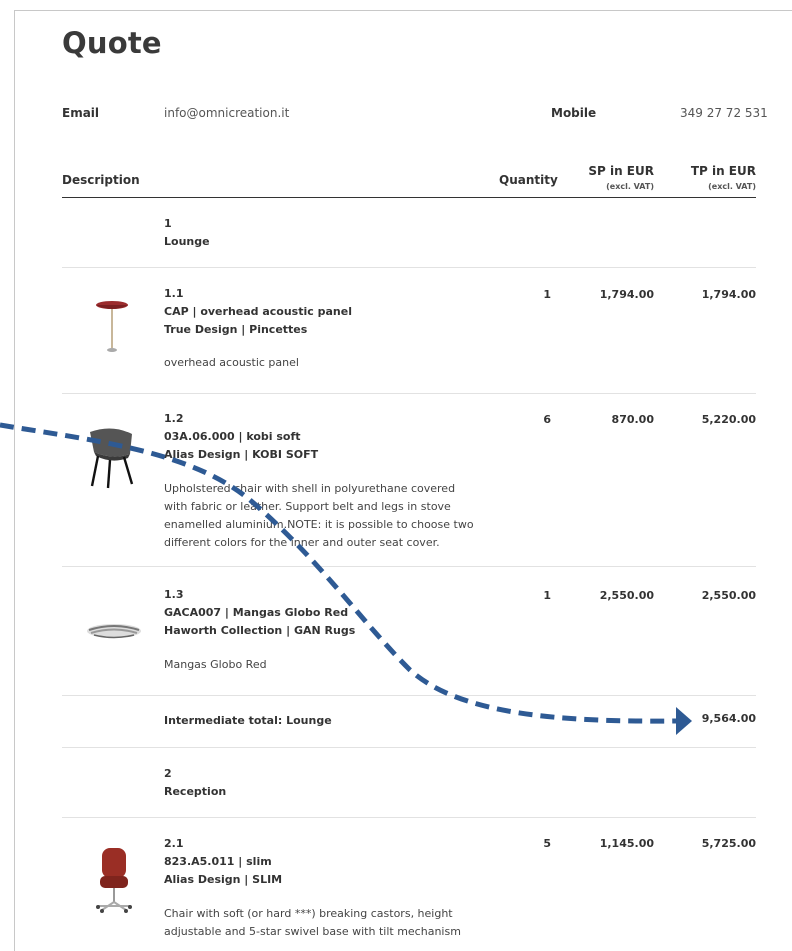 The image size is (792, 951). I want to click on item-code: 03A.06.000 | kobi soft, so click(232, 436).